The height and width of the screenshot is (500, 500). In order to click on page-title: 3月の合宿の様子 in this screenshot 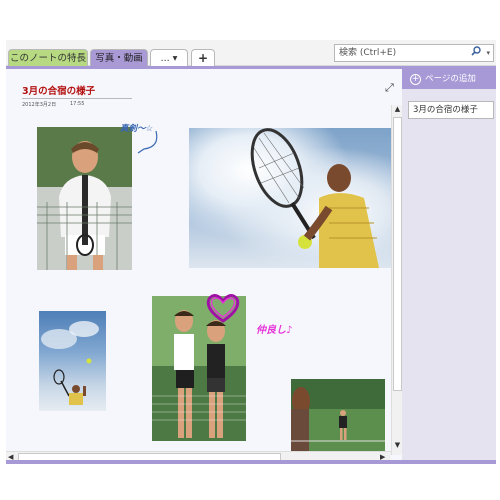, I will do `click(58, 90)`.